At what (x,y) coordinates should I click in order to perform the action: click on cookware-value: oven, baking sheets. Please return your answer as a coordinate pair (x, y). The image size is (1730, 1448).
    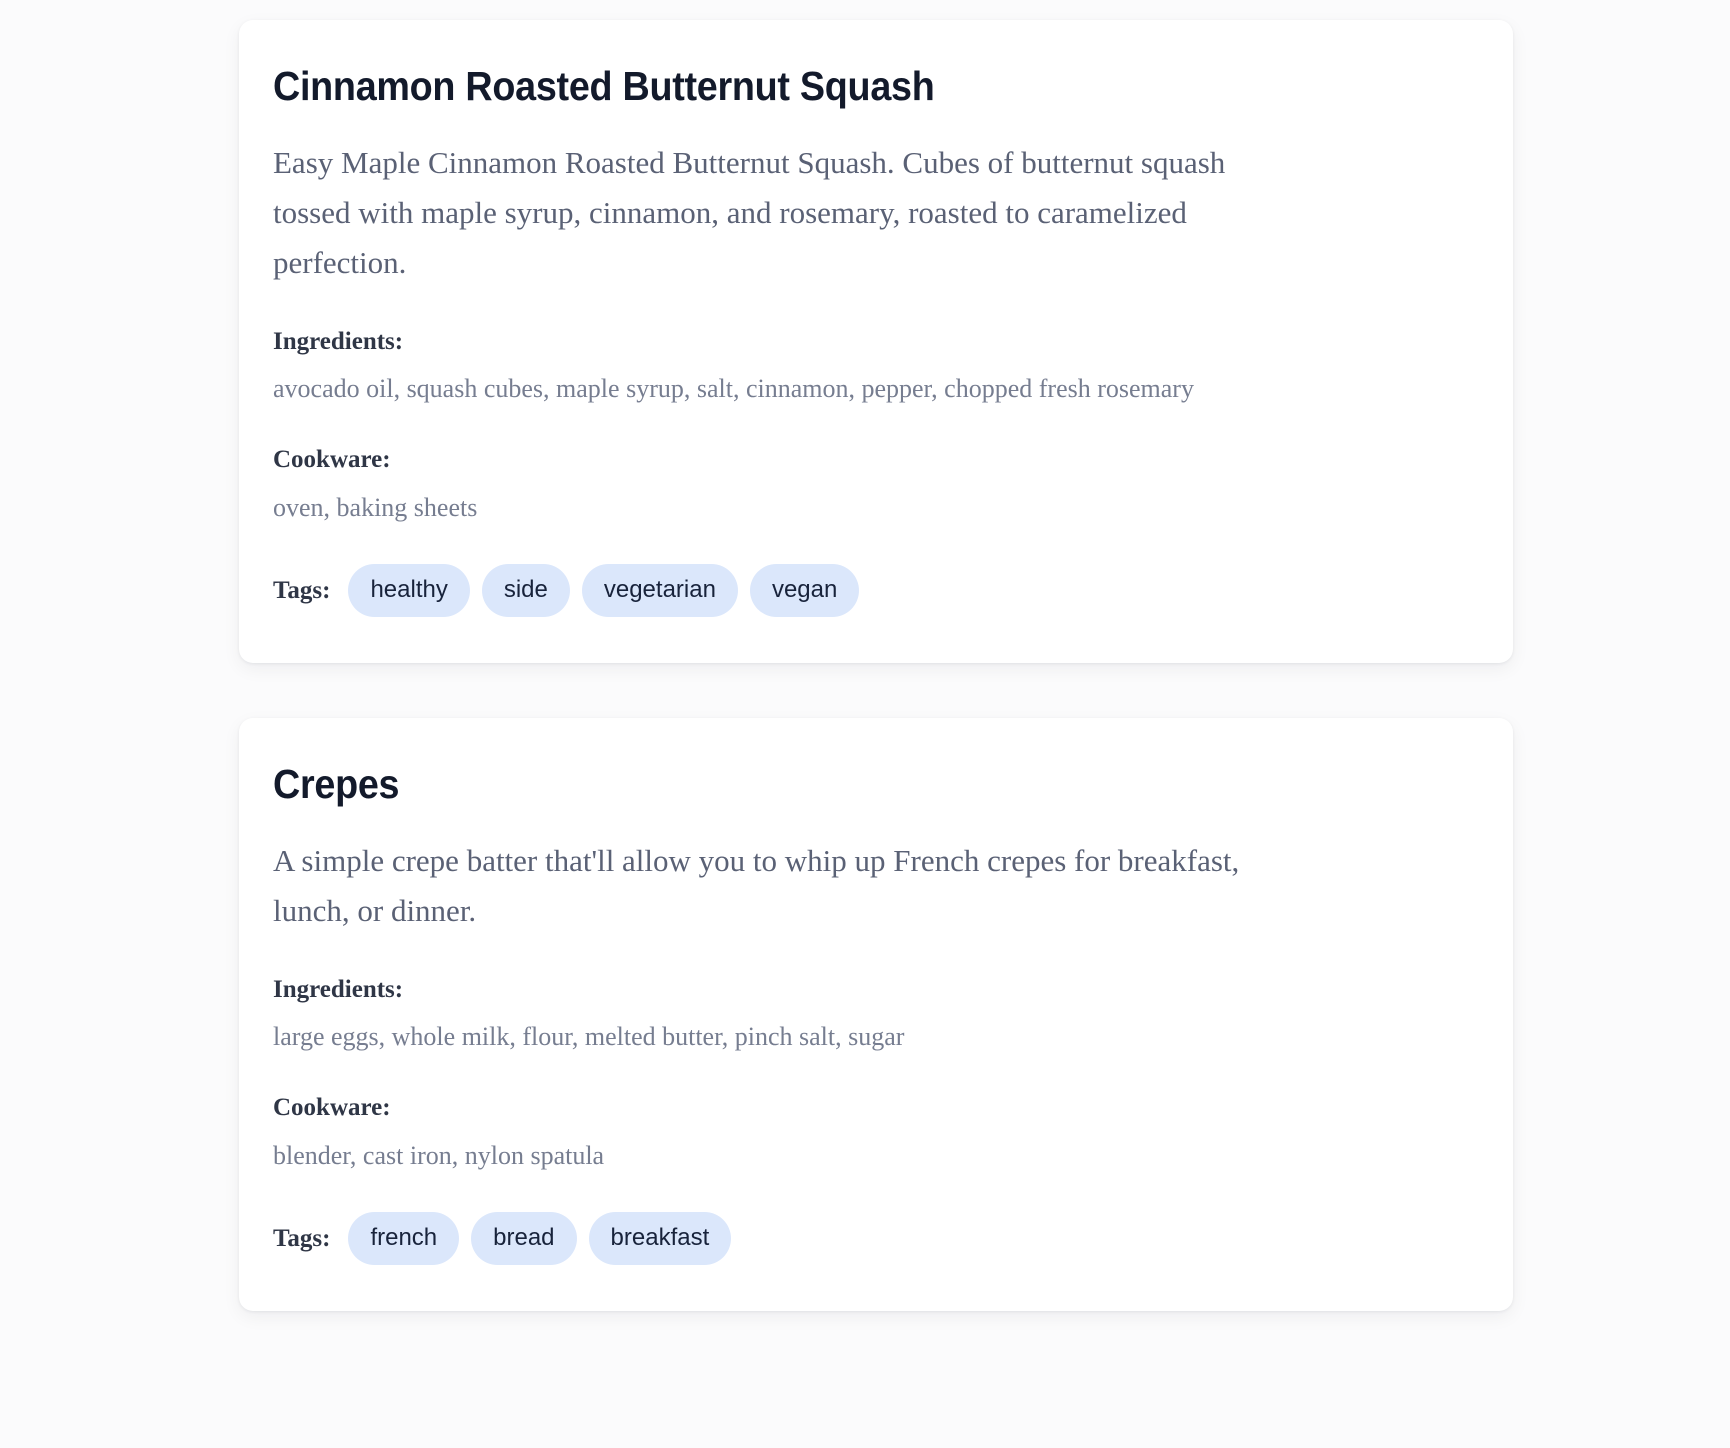
    Looking at the image, I should click on (375, 508).